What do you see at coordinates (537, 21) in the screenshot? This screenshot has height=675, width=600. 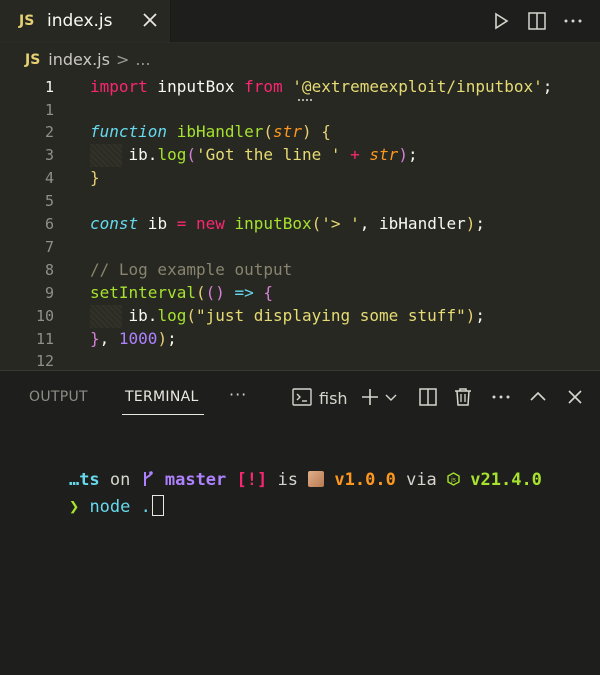 I see `split-editor-icon` at bounding box center [537, 21].